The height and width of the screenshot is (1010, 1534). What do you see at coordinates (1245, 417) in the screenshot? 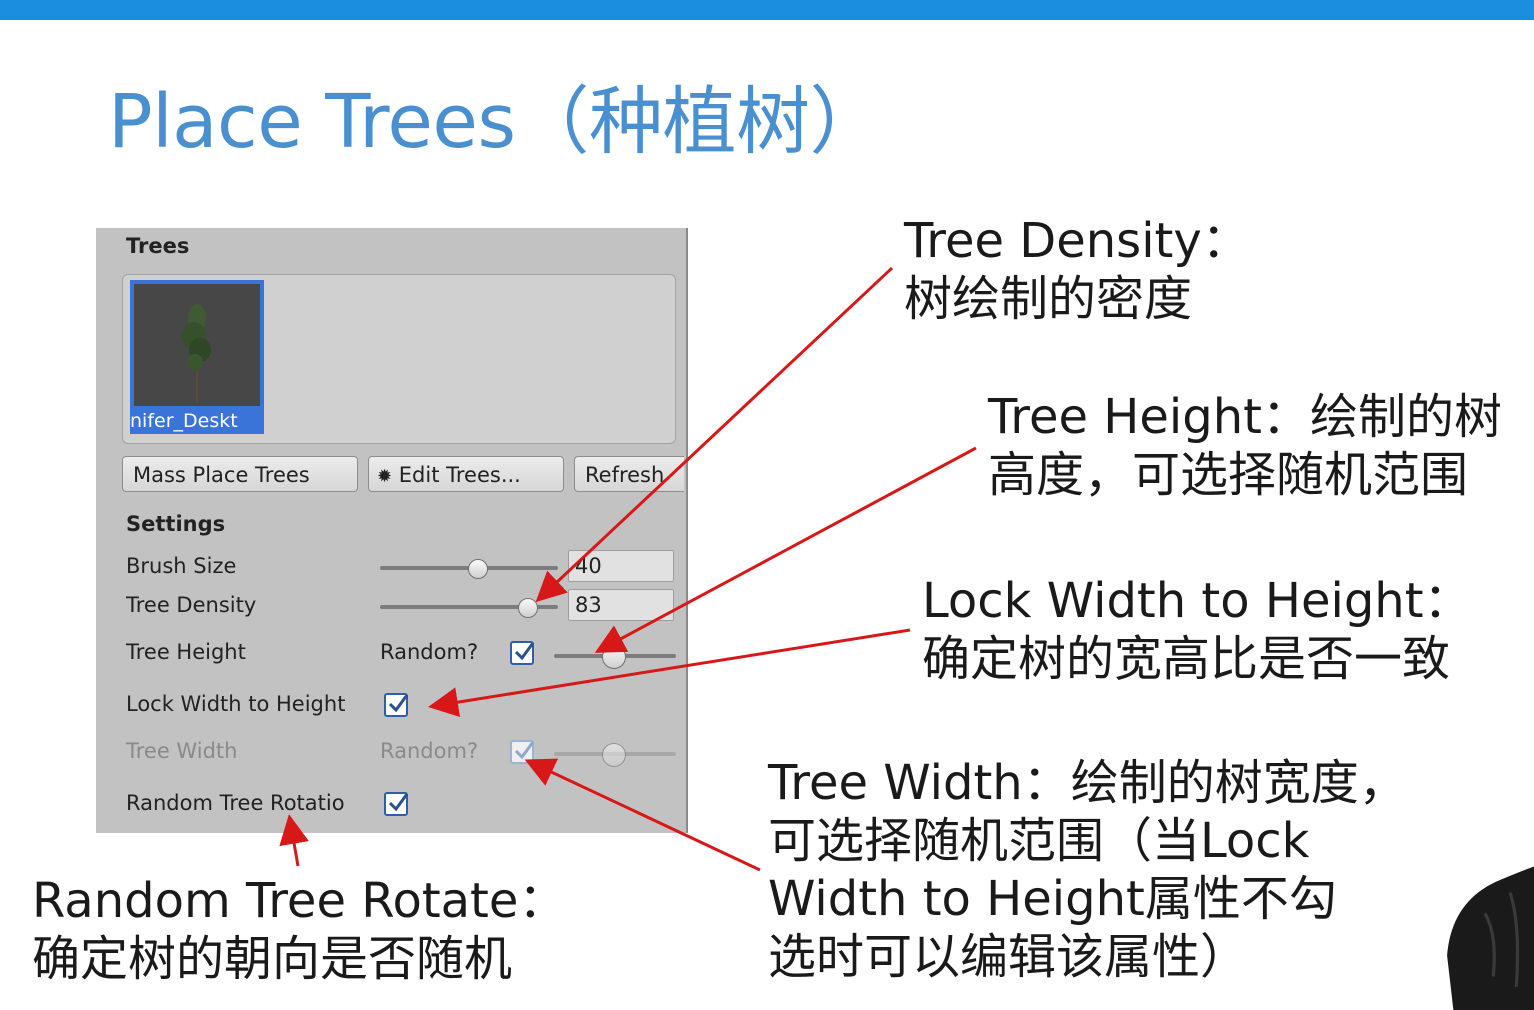
I see `annotation-line: Tree Height：绘制的树` at bounding box center [1245, 417].